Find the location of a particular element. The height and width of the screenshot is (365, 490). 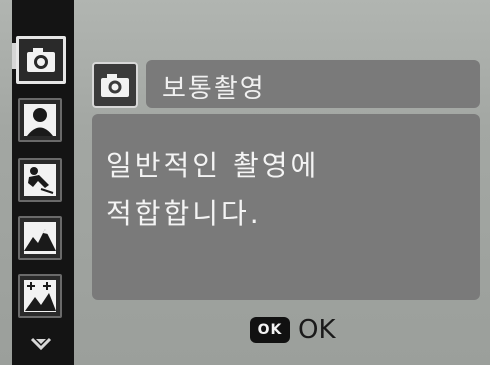

ok-button: OK OK is located at coordinates (293, 330).